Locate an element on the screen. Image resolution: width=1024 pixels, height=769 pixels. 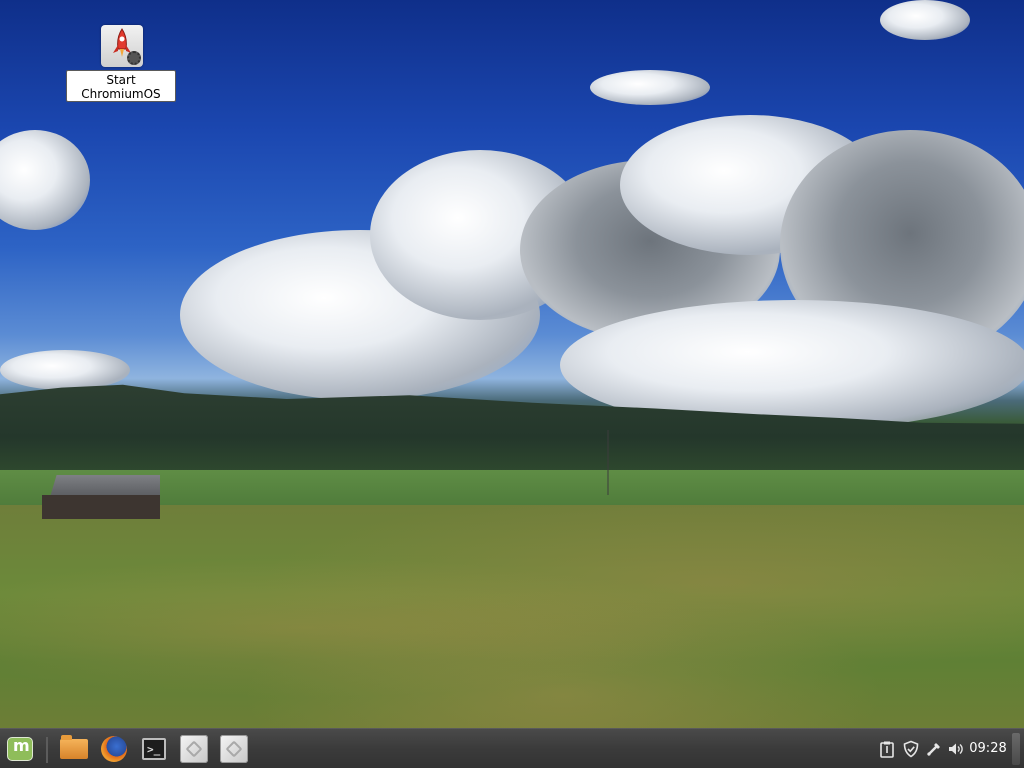
launcher-files is located at coordinates (74, 749).